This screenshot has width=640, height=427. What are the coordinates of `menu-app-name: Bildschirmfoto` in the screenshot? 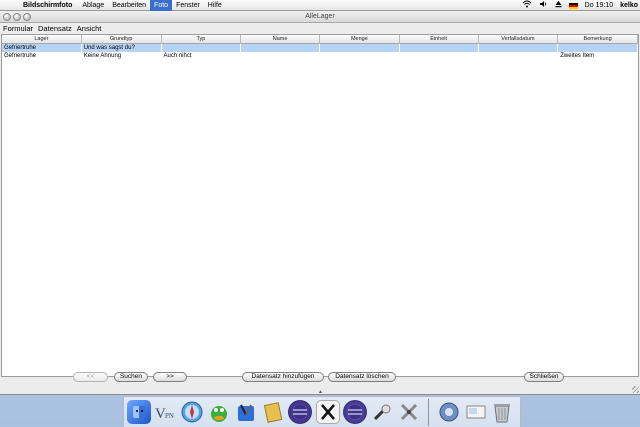 It's located at (49, 5).